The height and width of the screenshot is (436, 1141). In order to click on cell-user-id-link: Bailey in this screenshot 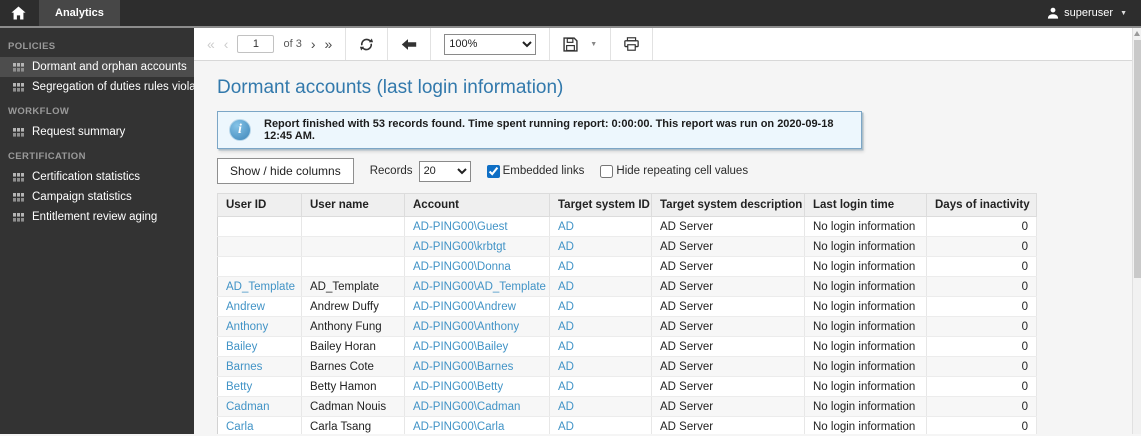, I will do `click(241, 347)`.